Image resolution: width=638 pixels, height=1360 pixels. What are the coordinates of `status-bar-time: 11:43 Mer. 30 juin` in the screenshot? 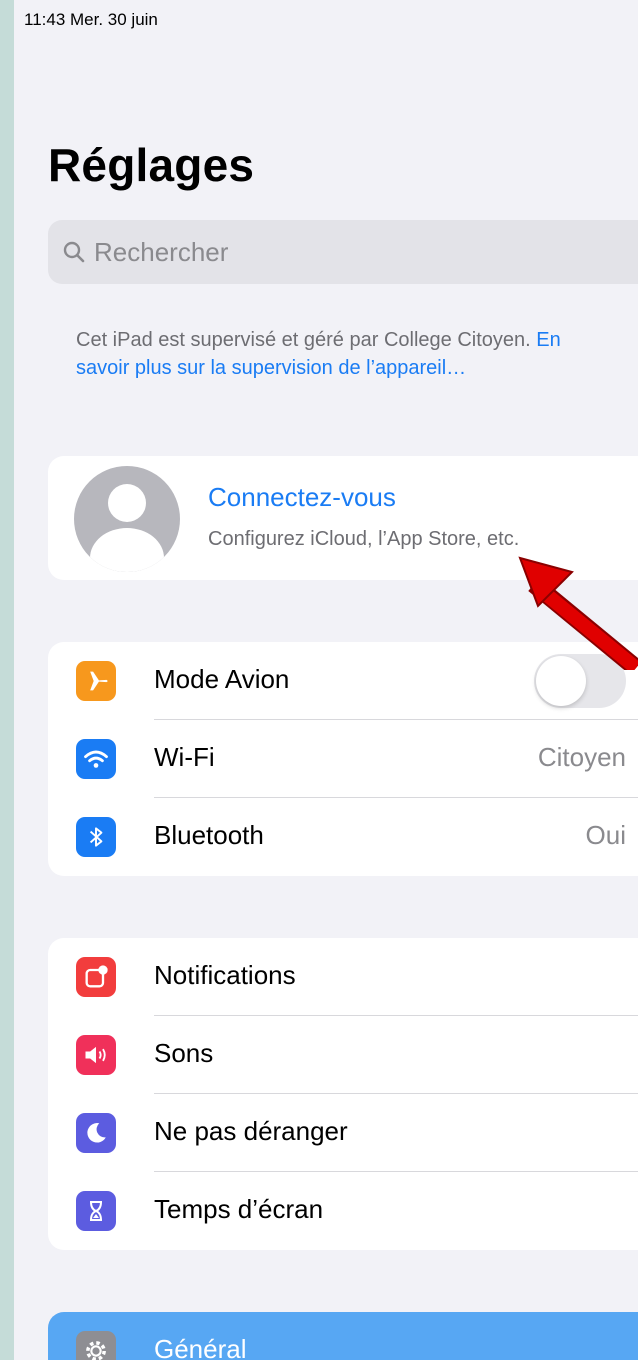 It's located at (91, 19).